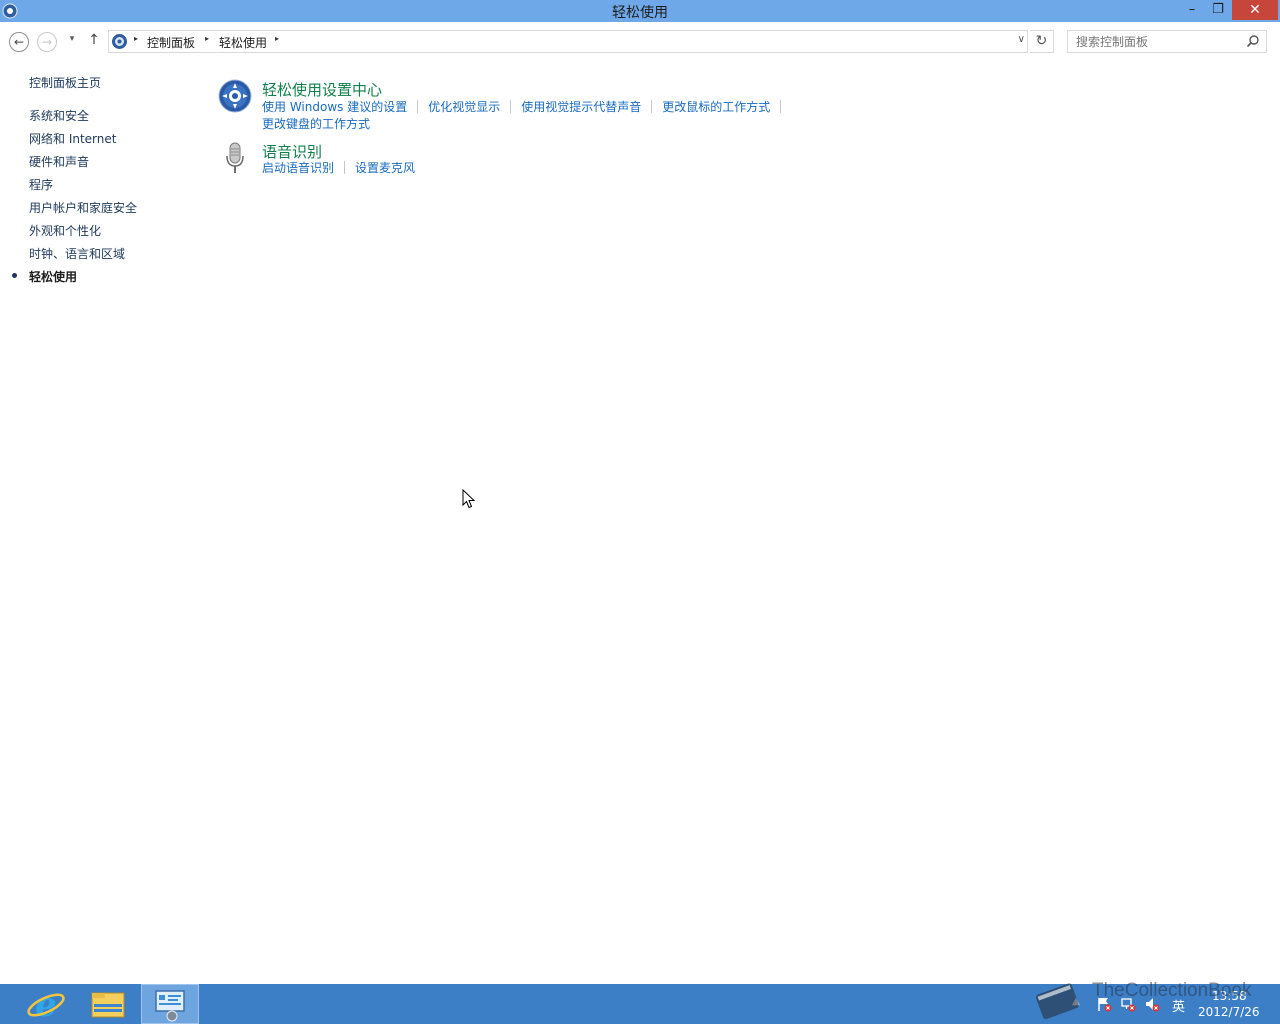  Describe the element at coordinates (119, 41) in the screenshot. I see `control-panel-location-icon` at that location.